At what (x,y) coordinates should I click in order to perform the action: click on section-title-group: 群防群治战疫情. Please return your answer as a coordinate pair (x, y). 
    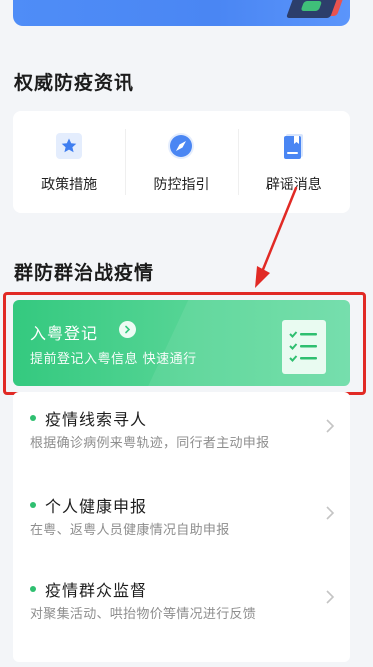
    Looking at the image, I should click on (84, 273).